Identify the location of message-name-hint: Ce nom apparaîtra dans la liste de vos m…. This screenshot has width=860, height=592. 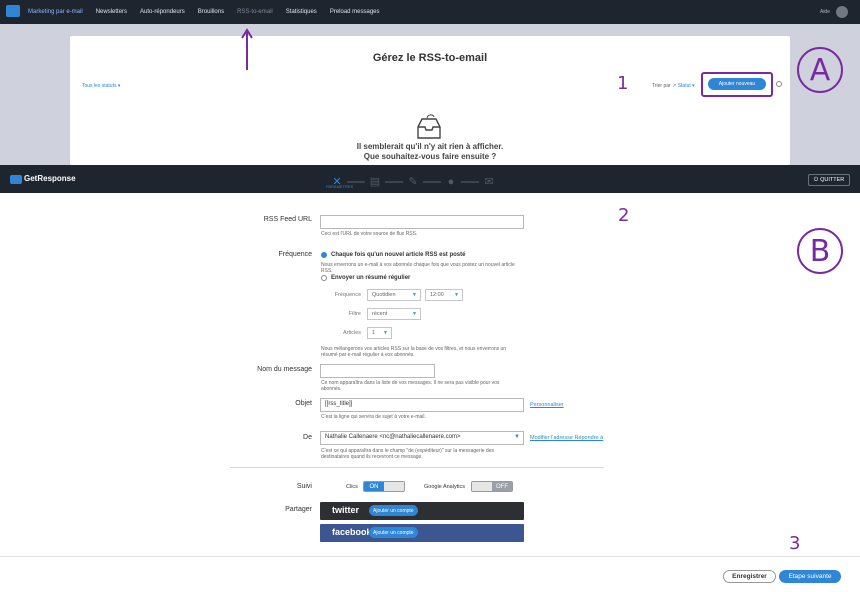
(428, 386).